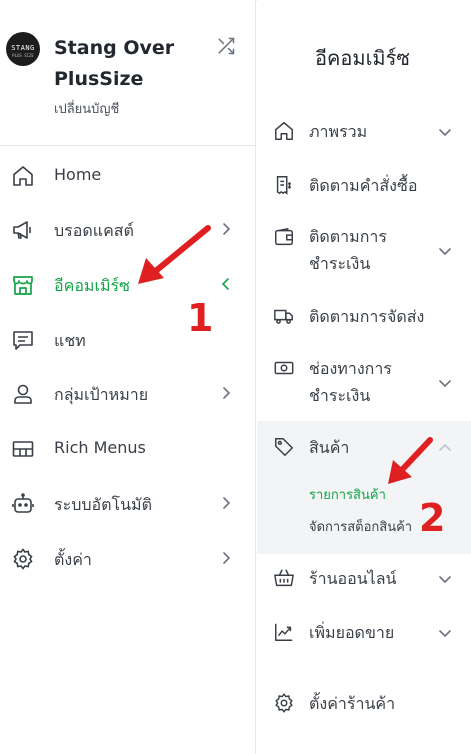  I want to click on panel-item-orders: ติดตามคำสั่งซื้อ, so click(364, 187).